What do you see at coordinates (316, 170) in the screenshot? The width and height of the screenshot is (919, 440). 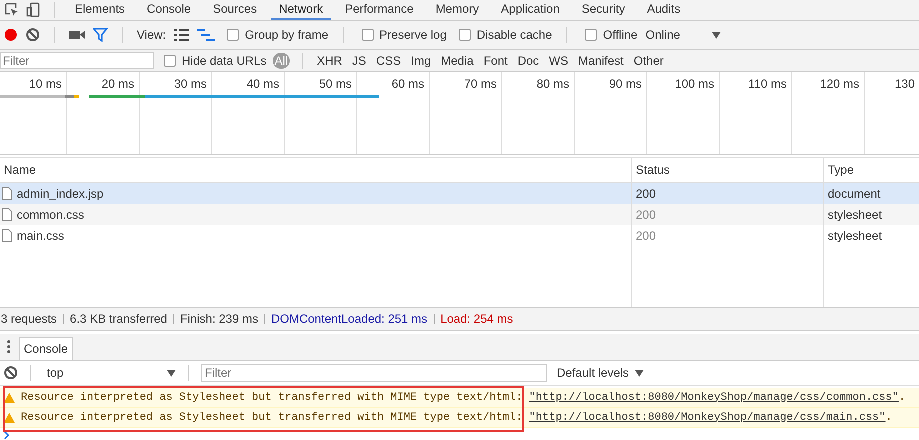 I see `column-header: Name` at bounding box center [316, 170].